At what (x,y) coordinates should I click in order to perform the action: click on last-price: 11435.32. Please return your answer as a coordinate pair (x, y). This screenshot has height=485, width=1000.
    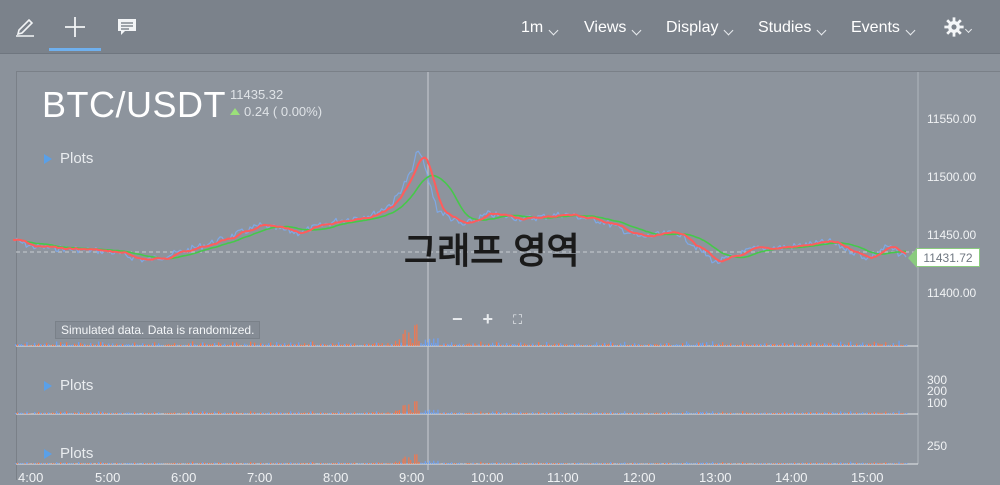
    Looking at the image, I should click on (256, 94).